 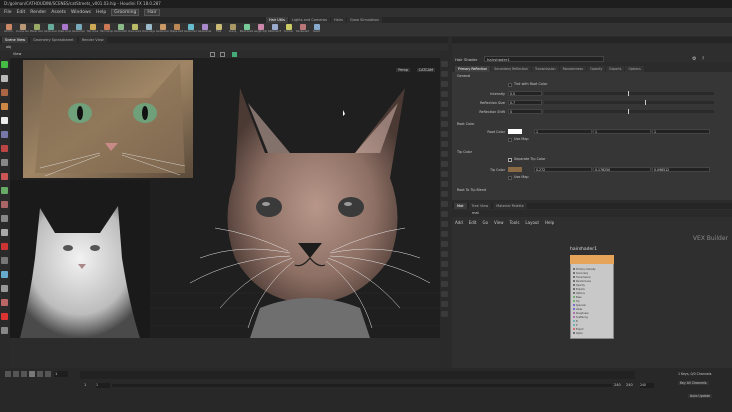 I want to click on node-port: Randomness, so click(x=582, y=281).